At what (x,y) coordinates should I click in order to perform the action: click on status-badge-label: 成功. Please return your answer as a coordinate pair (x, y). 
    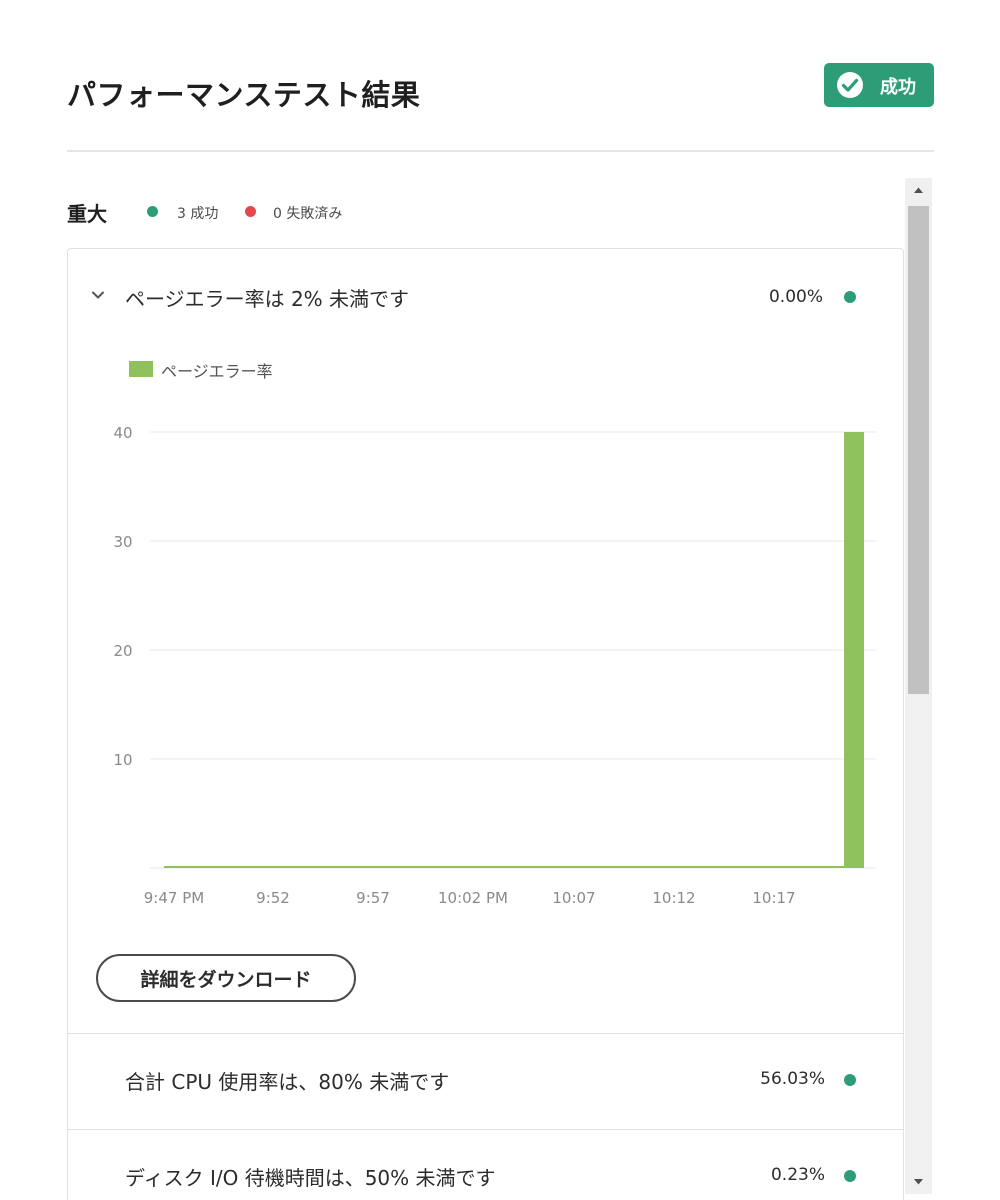
    Looking at the image, I should click on (898, 87).